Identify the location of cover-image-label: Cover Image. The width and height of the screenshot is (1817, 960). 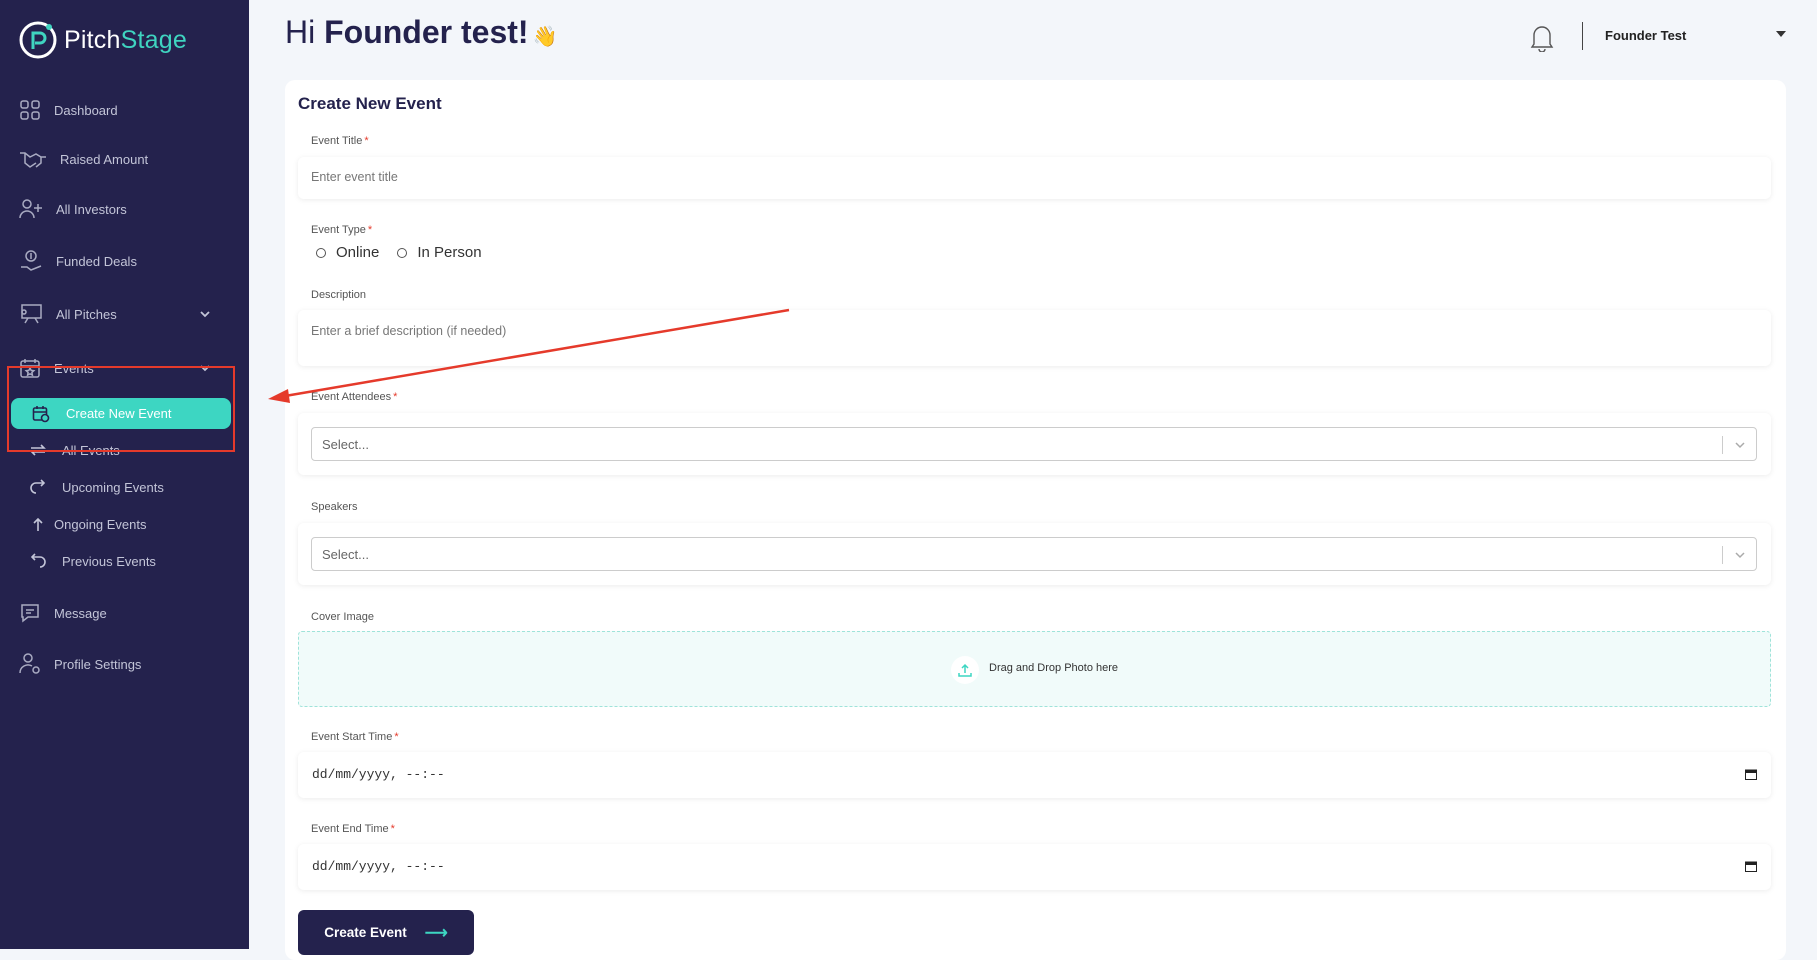
(342, 617).